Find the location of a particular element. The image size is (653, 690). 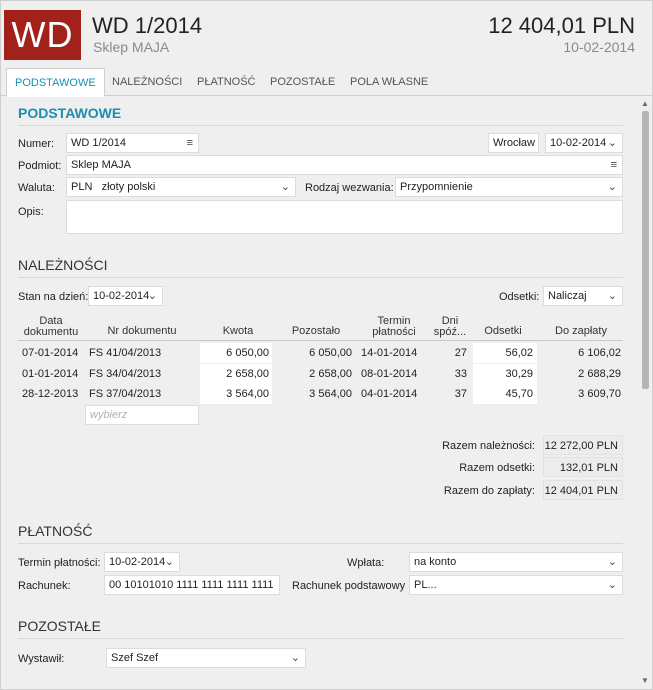

column-header-remaining: Pozostało is located at coordinates (316, 331).